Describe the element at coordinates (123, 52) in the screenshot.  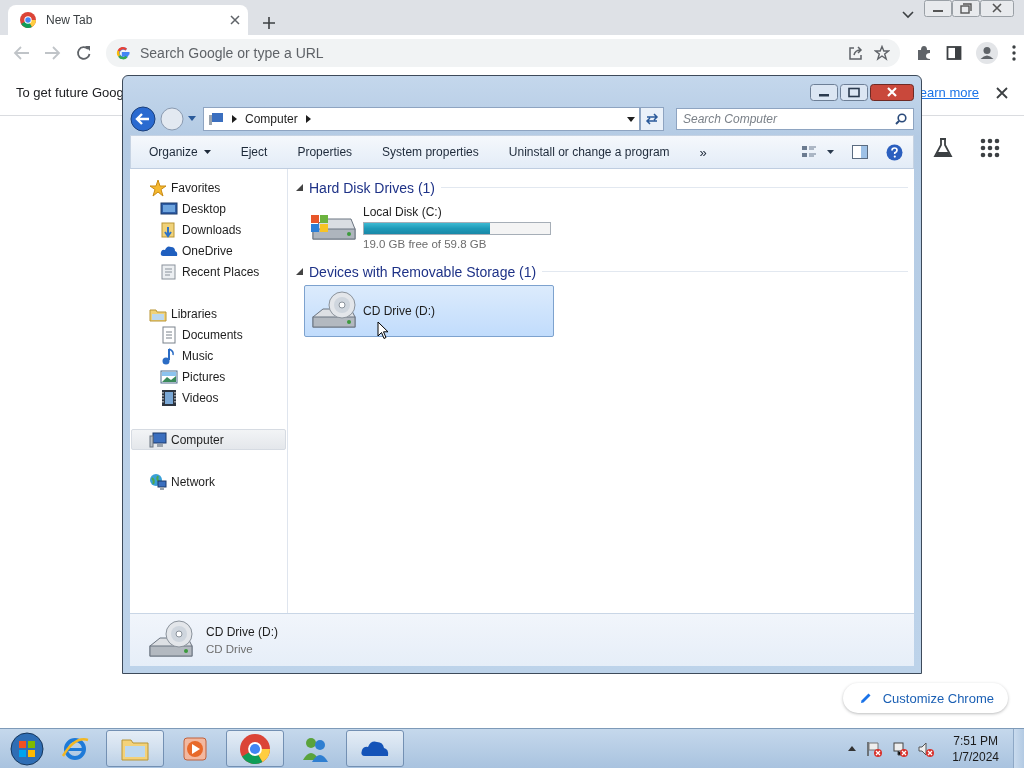
I see `google-logo-icon` at that location.